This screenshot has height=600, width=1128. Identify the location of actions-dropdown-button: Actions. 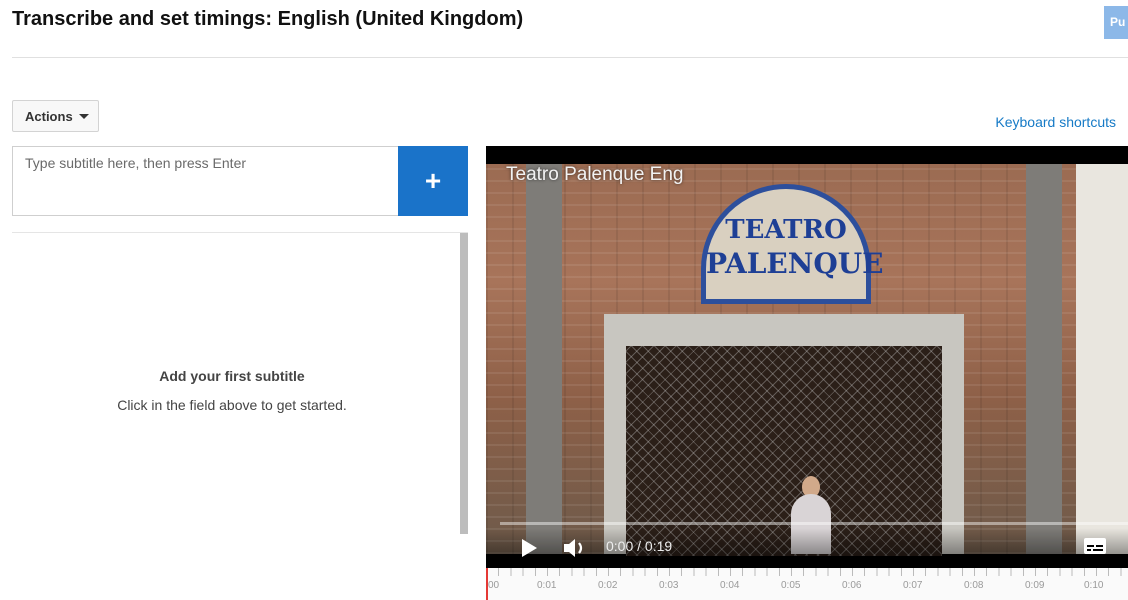
(55, 116).